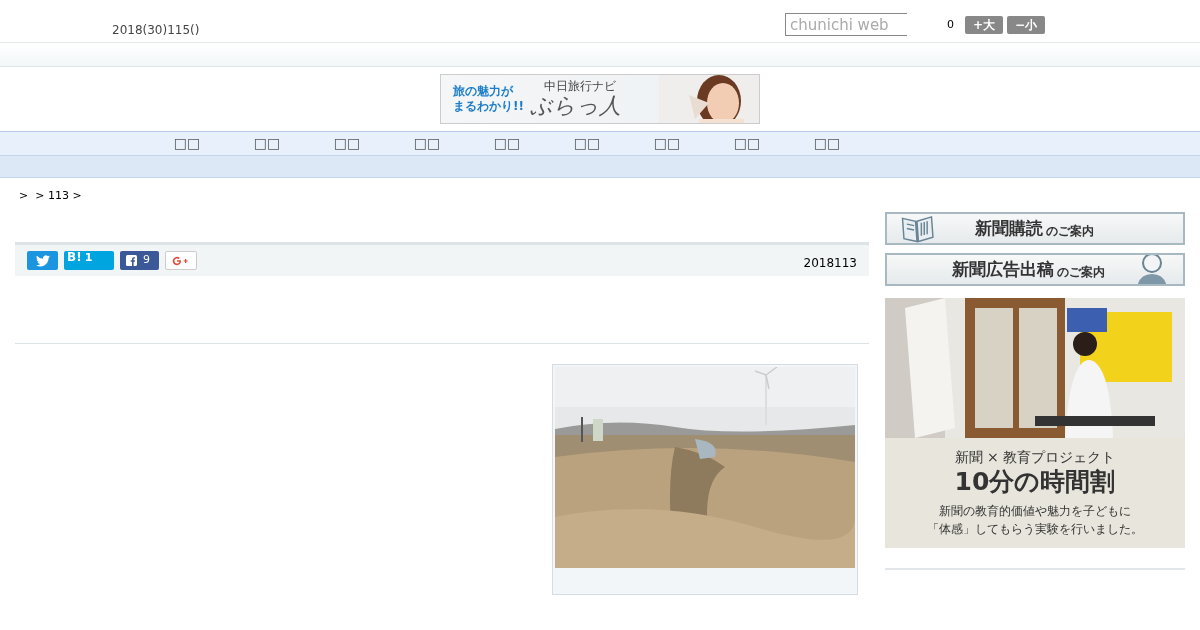  Describe the element at coordinates (1035, 529) in the screenshot. I see `promo-description-line: 「体感」してもらう実験を行いました。` at that location.